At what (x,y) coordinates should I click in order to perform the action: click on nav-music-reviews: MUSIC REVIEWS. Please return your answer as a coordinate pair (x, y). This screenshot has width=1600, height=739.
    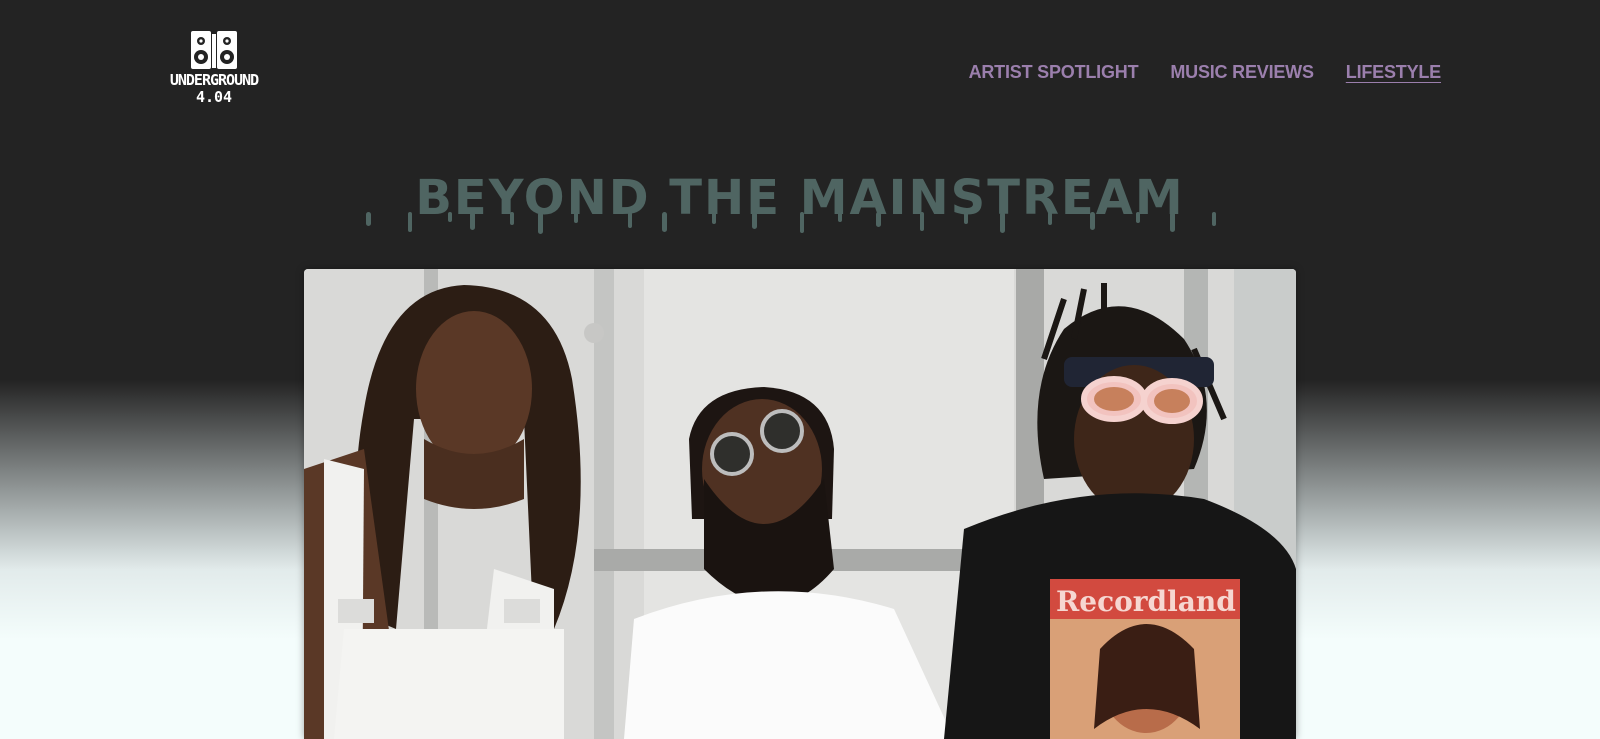
    Looking at the image, I should click on (1242, 72).